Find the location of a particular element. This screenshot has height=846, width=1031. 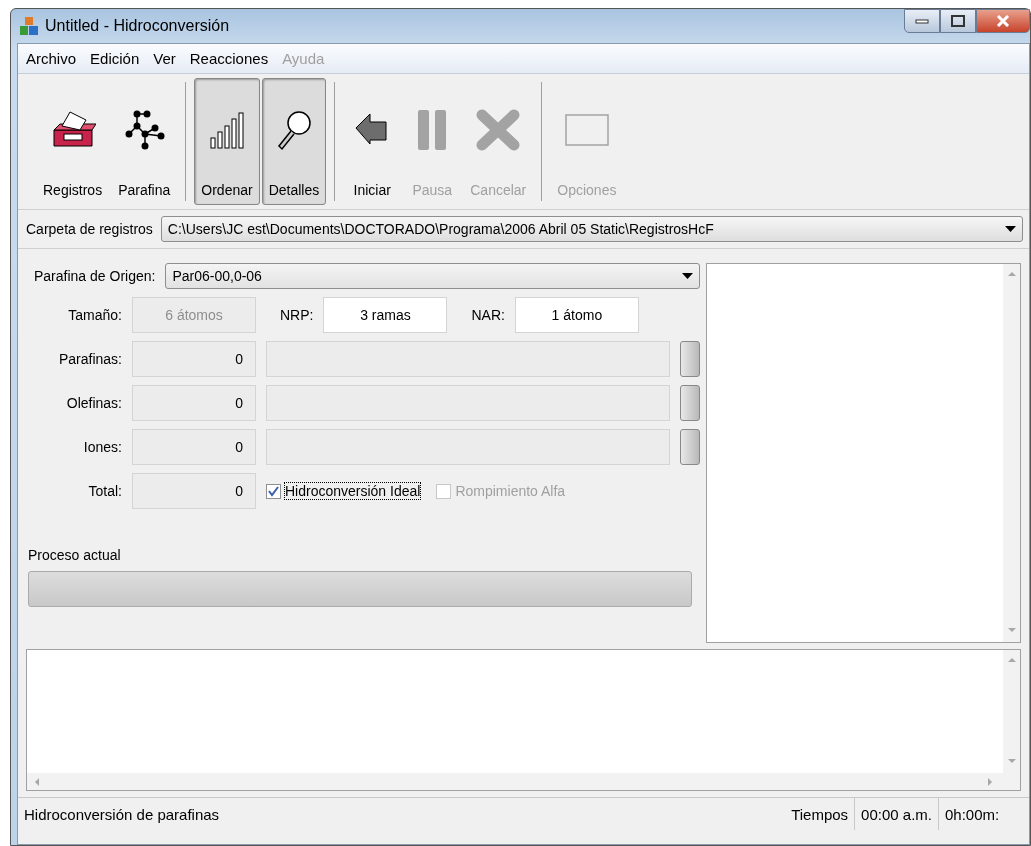

field-label: Parafinas: is located at coordinates (89, 359).